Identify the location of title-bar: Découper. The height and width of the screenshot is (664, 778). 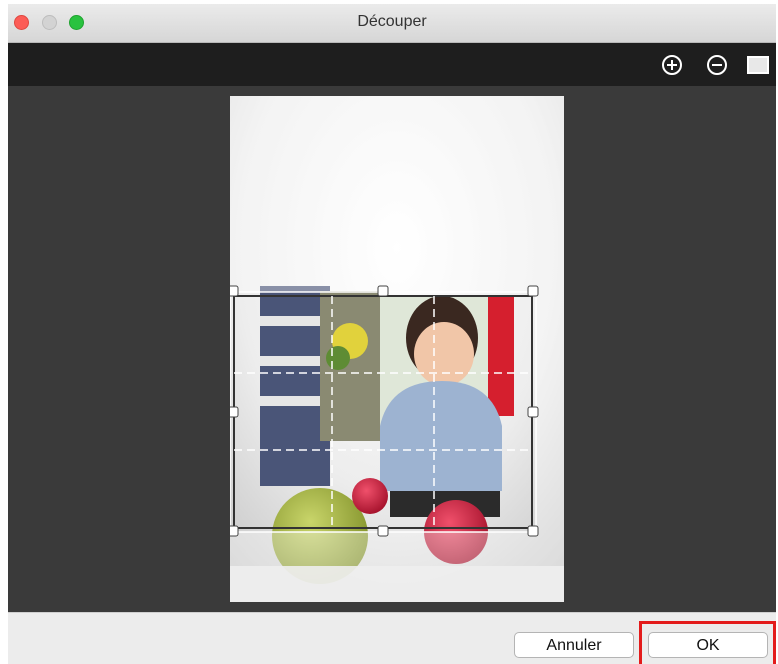
(392, 23).